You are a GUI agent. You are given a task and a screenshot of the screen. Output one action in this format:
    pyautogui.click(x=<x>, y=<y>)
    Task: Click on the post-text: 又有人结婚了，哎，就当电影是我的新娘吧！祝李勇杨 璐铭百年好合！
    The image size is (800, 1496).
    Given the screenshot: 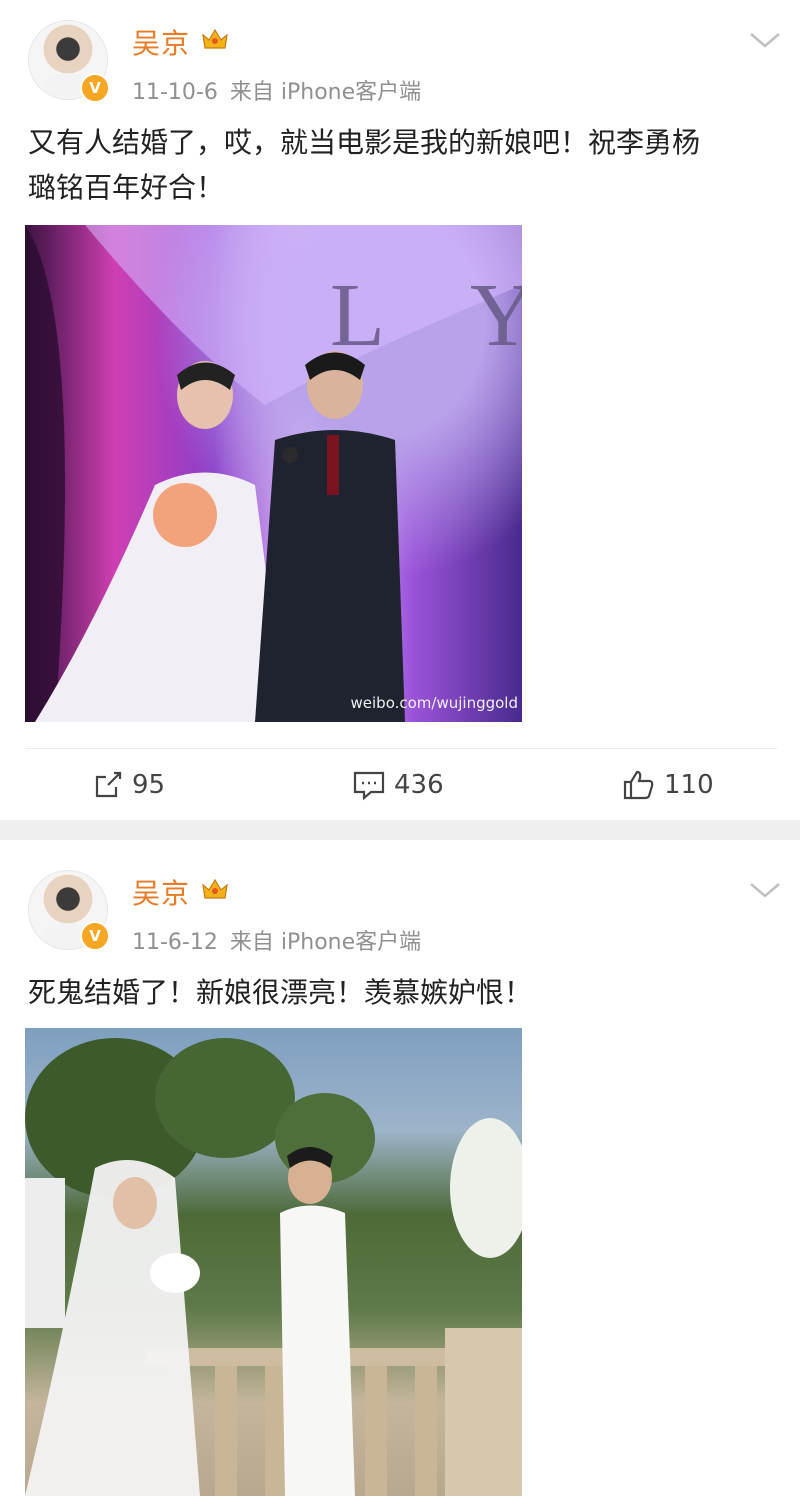 What is the action you would take?
    pyautogui.click(x=398, y=165)
    